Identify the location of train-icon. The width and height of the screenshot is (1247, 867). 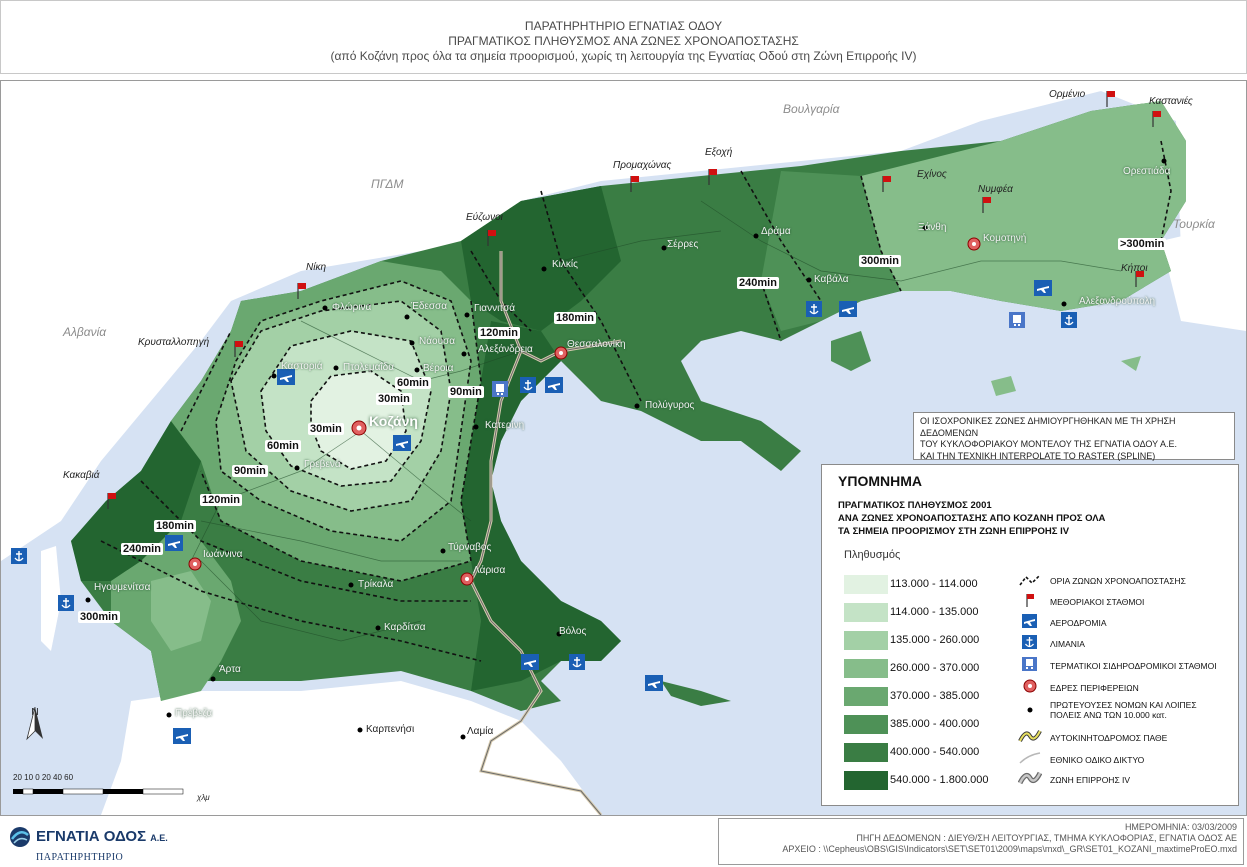
(1029, 664).